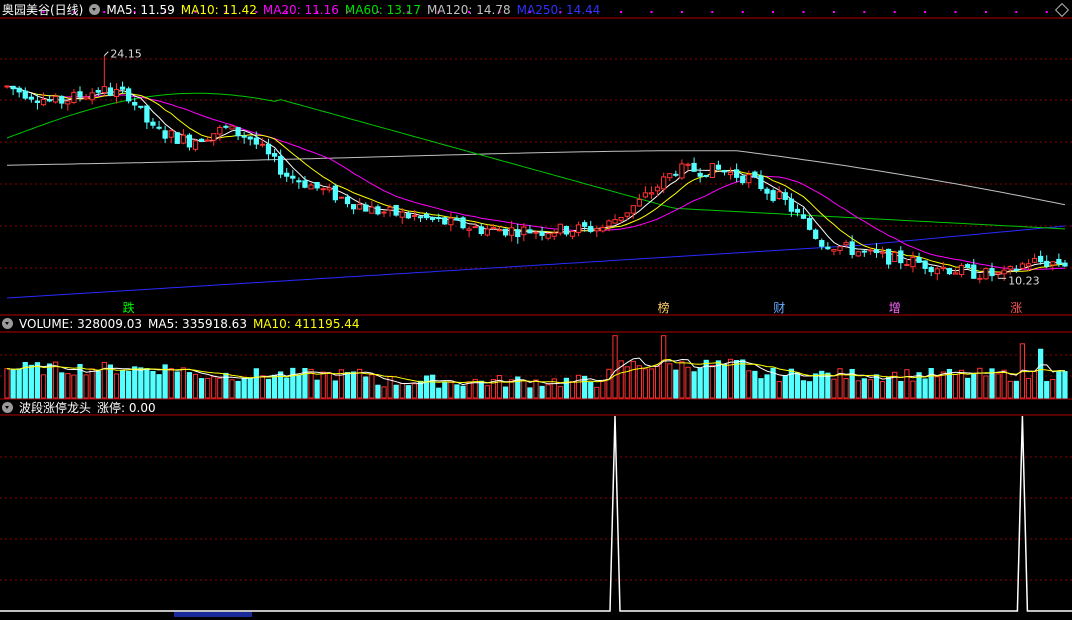 The width and height of the screenshot is (1072, 620). I want to click on indicator-toggle-icon, so click(95, 9).